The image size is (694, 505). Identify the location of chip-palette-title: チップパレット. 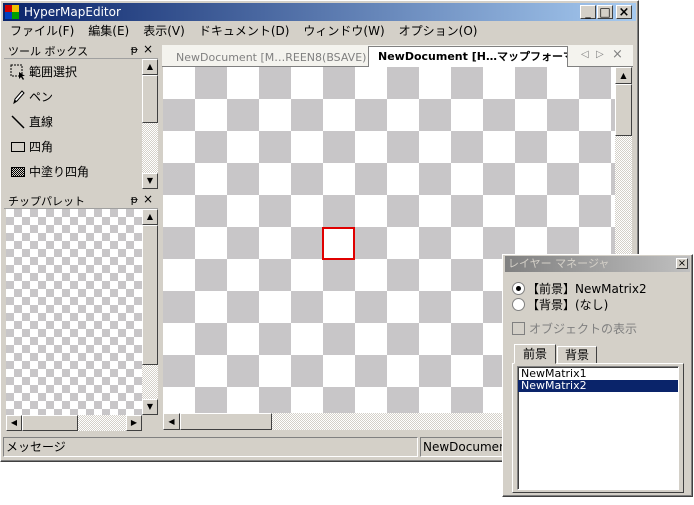
(46, 201).